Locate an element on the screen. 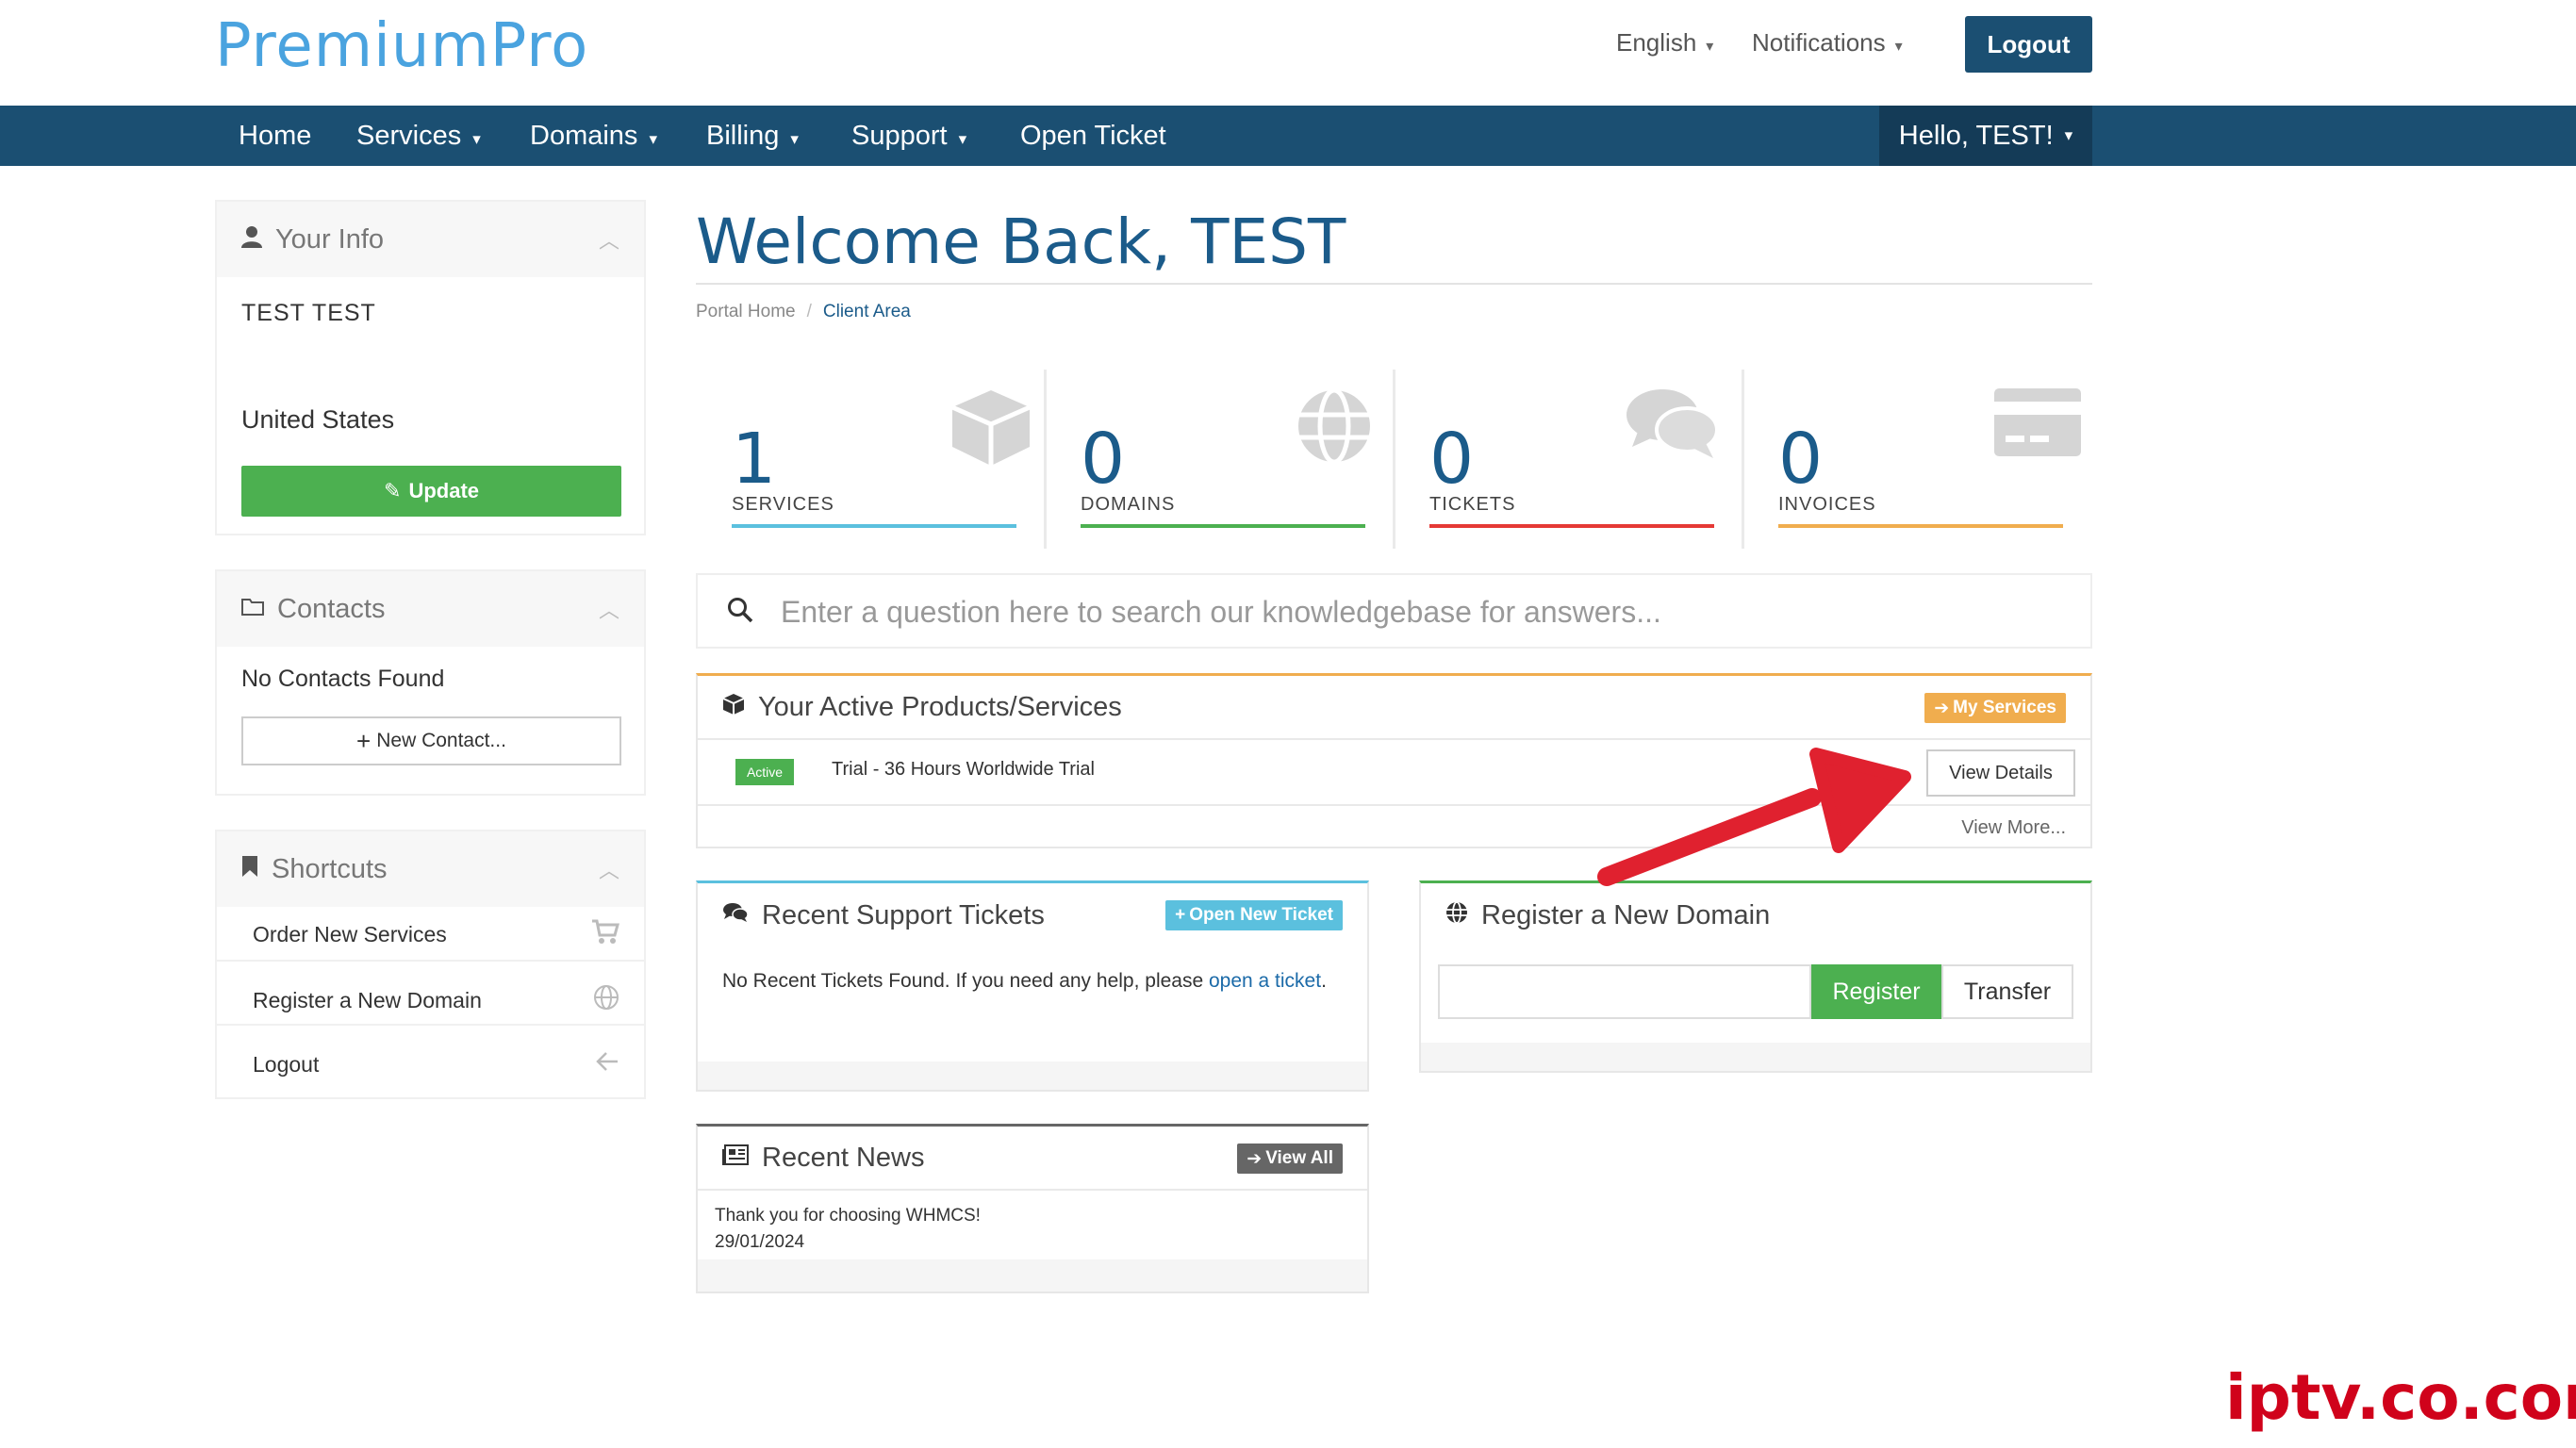  nav-support: Support ▾ is located at coordinates (908, 136).